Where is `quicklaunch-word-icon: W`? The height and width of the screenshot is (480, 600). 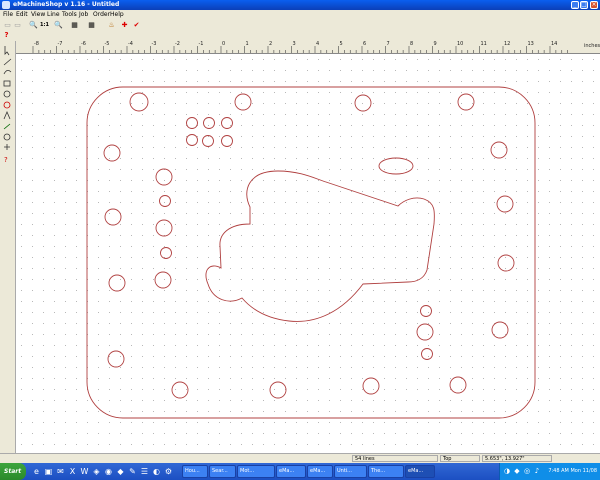
quicklaunch-word-icon: W is located at coordinates (84, 471).